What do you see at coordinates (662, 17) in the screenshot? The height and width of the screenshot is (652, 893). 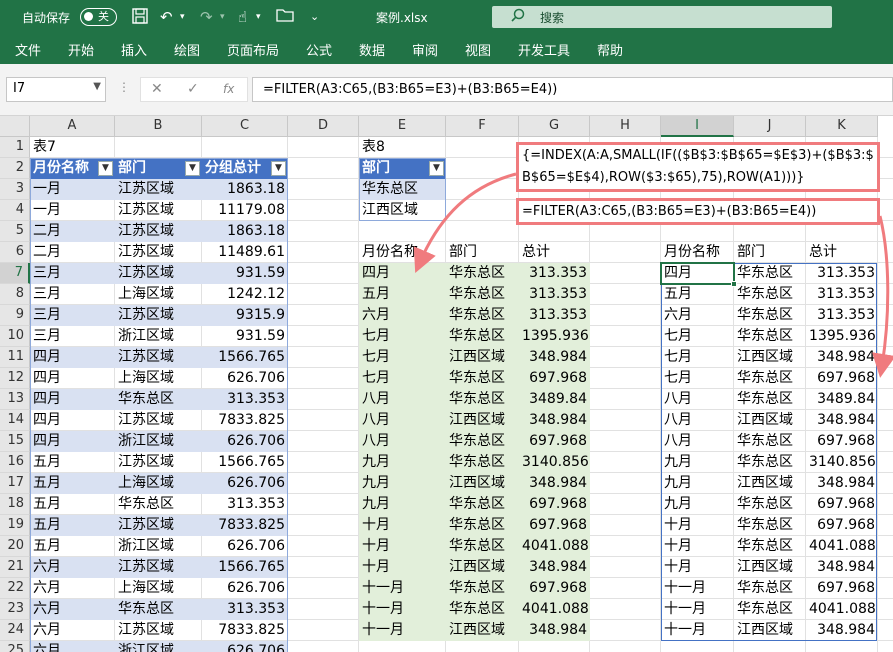 I see `search-box: 搜索` at bounding box center [662, 17].